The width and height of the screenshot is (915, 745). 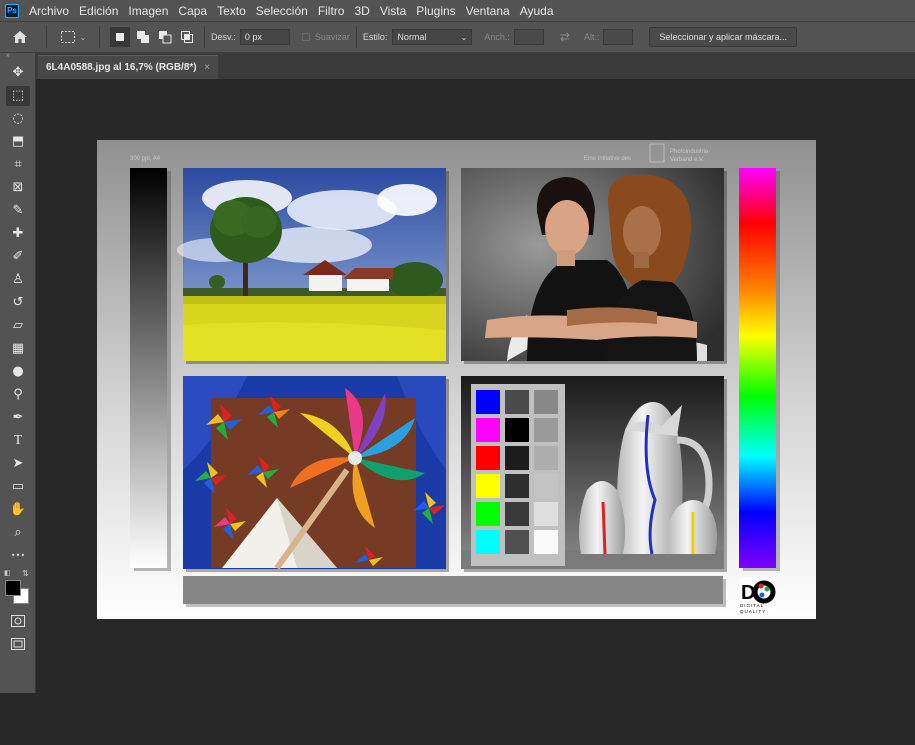 I want to click on crop-tool-button: ⌗, so click(x=18, y=164).